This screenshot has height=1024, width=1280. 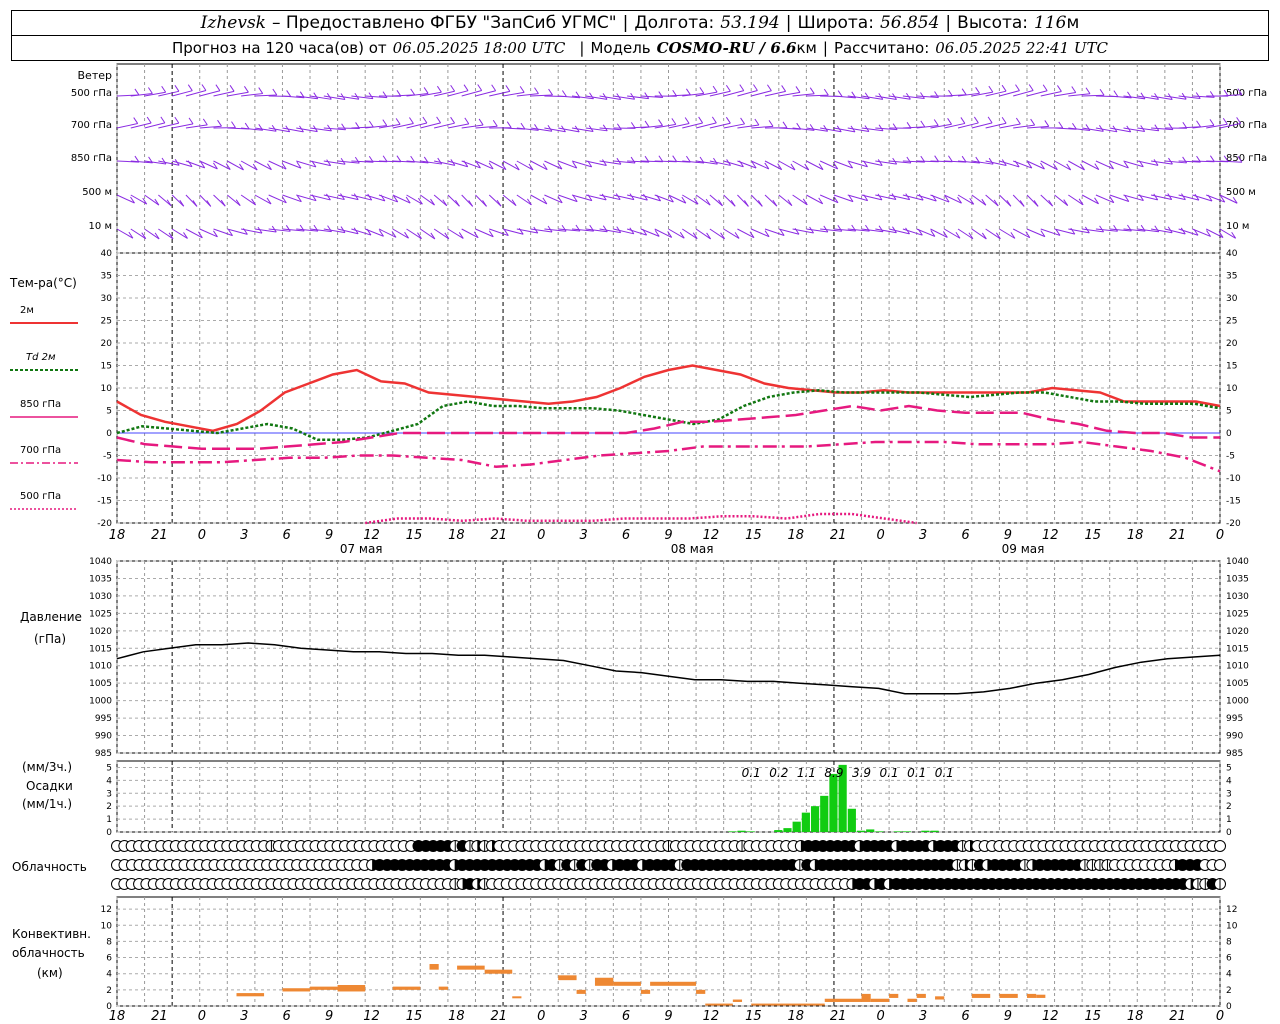 What do you see at coordinates (371, 535) in the screenshot?
I see `time-tick-top: 12` at bounding box center [371, 535].